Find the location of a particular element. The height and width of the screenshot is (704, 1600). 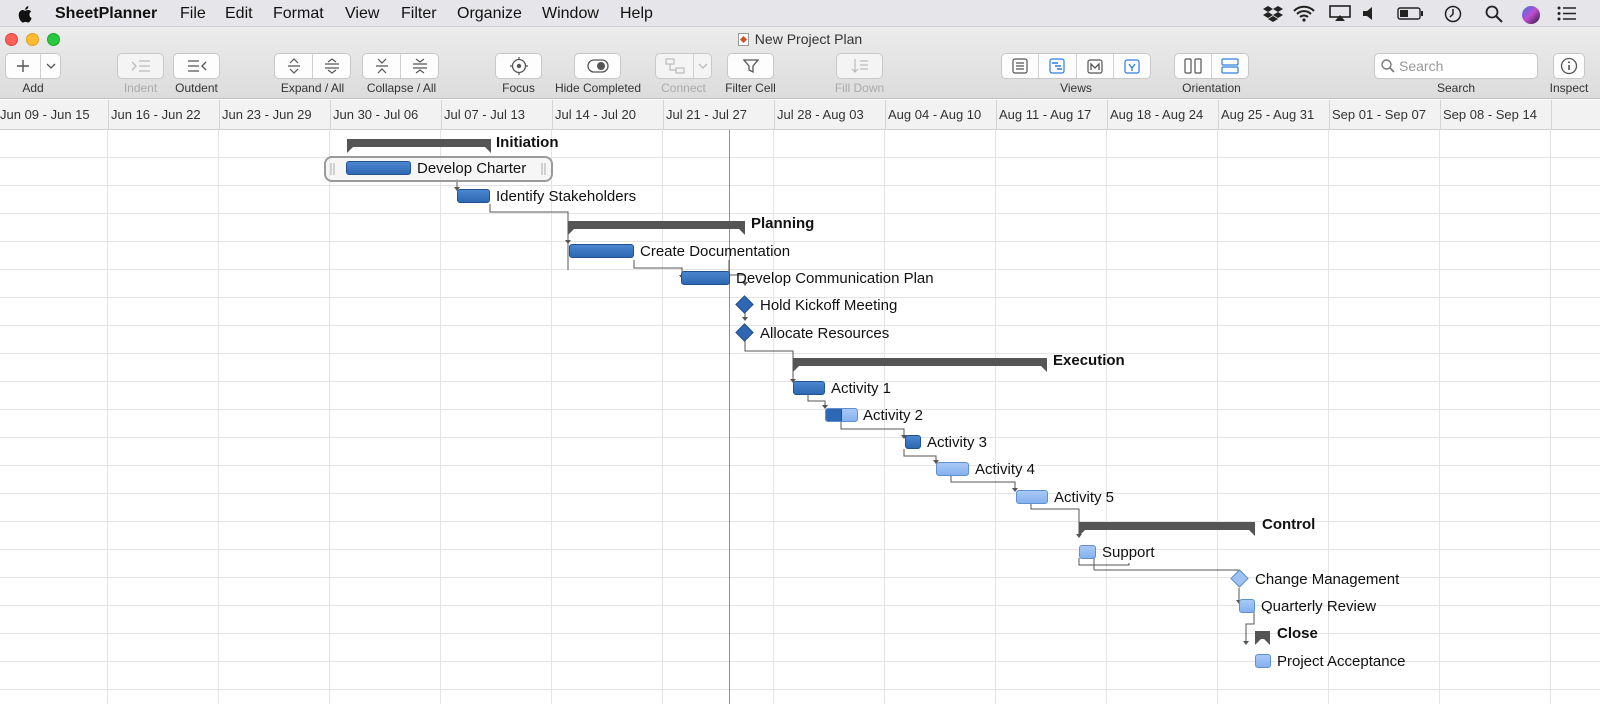

view-outline-segment is located at coordinates (1020, 66).